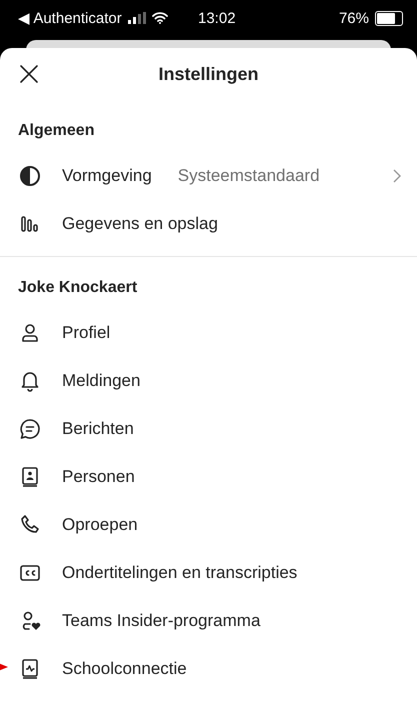 The width and height of the screenshot is (417, 718). Describe the element at coordinates (208, 525) in the screenshot. I see `settings-row: Oproepen` at that location.